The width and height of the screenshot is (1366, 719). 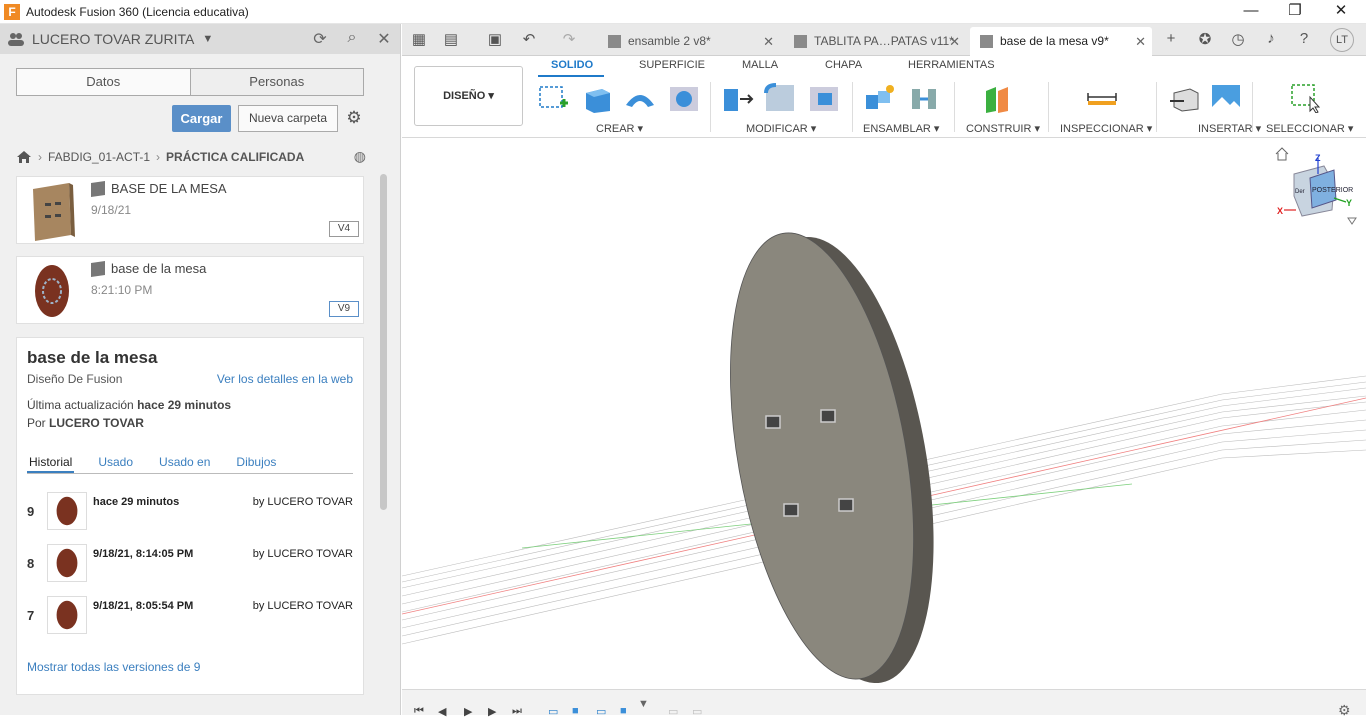 I want to click on user-name: LUCERO TOVAR ZURITA, so click(x=113, y=39).